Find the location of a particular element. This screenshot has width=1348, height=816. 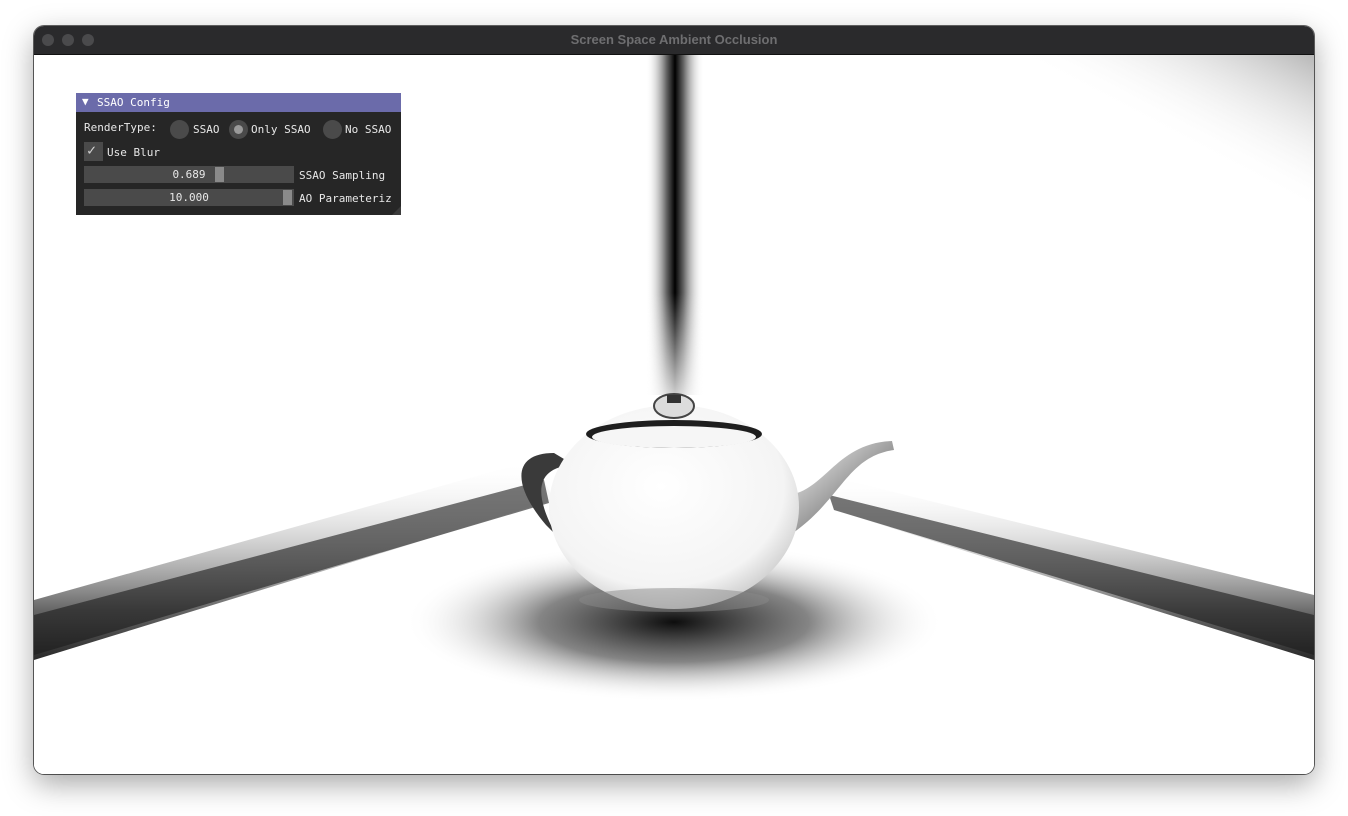

ao-param-slider: 10.000 is located at coordinates (189, 197).